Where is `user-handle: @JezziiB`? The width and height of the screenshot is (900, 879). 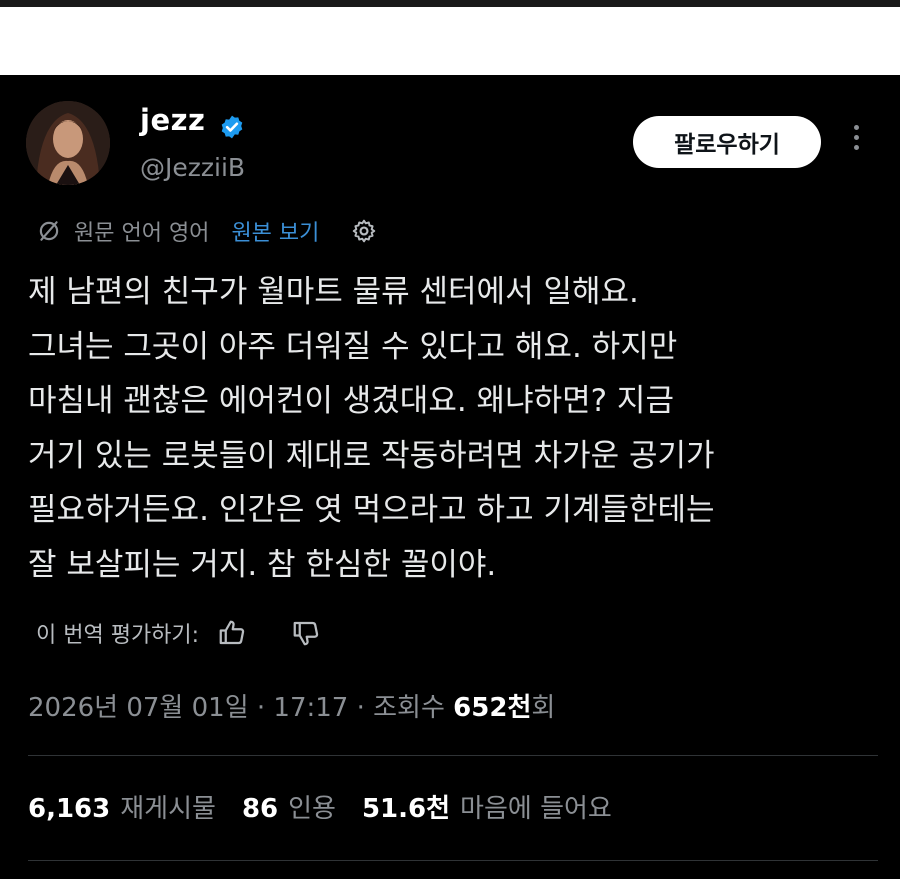
user-handle: @JezziiB is located at coordinates (192, 167).